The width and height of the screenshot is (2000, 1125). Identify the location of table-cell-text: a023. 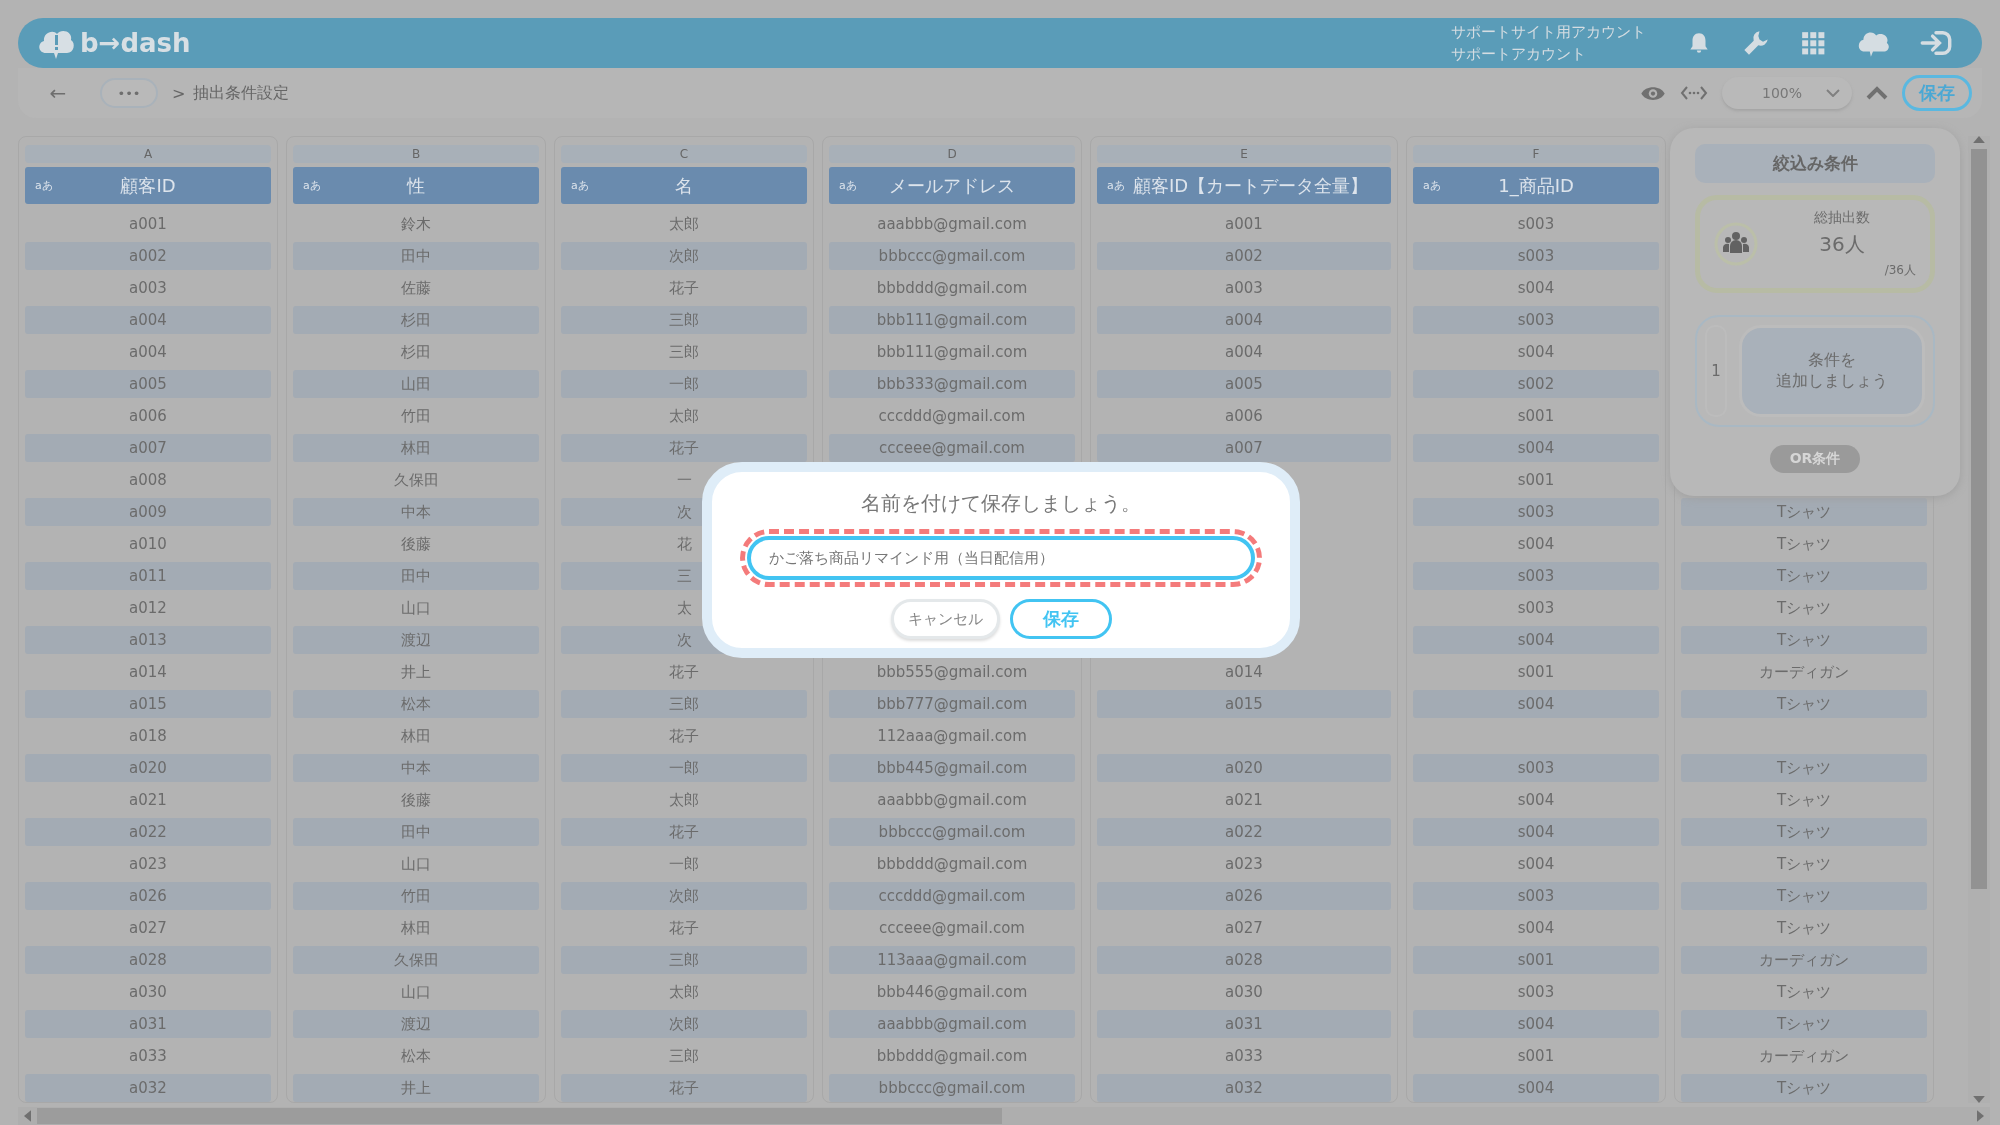
(1244, 864).